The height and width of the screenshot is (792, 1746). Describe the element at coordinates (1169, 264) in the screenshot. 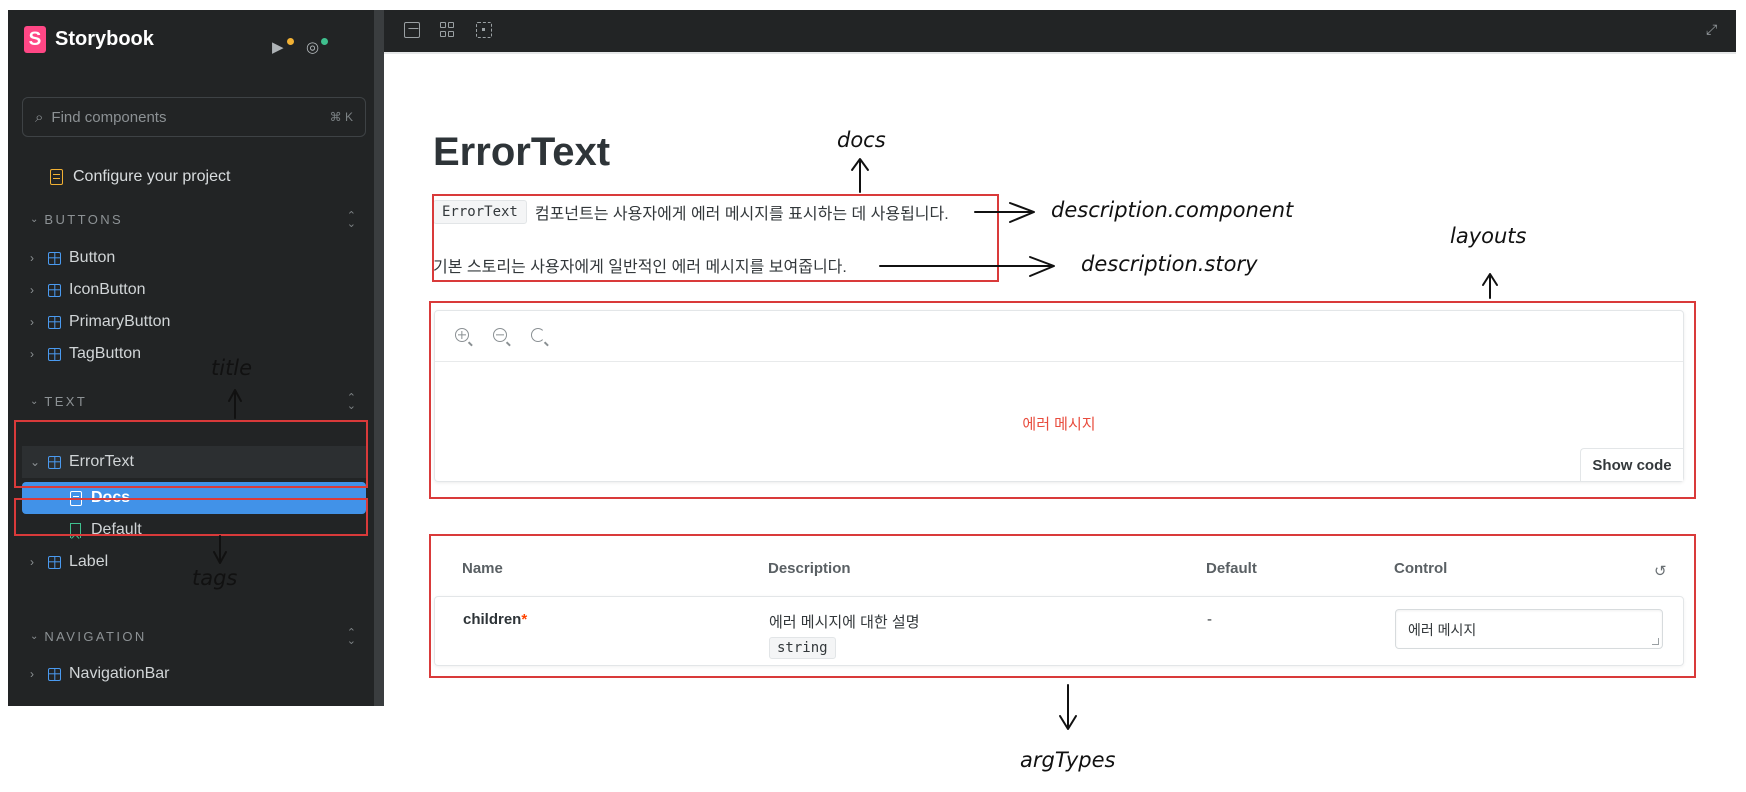

I see `annotation-description-story: description.story` at that location.